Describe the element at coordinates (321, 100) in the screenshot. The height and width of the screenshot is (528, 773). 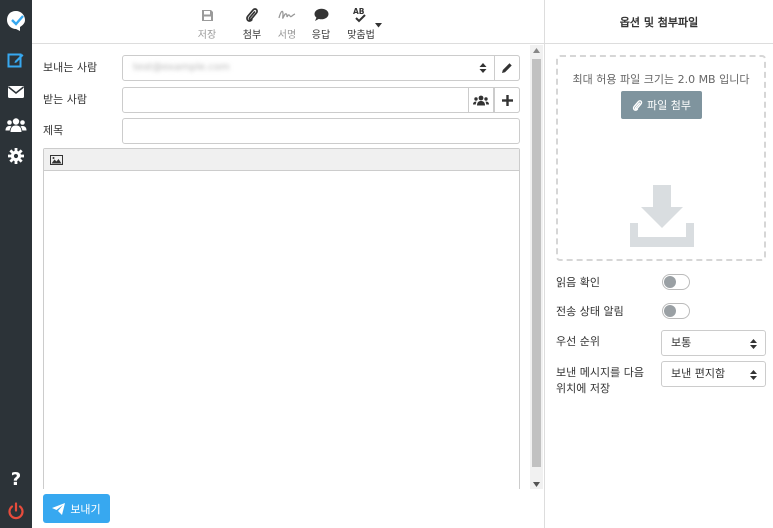
I see `to-input` at that location.